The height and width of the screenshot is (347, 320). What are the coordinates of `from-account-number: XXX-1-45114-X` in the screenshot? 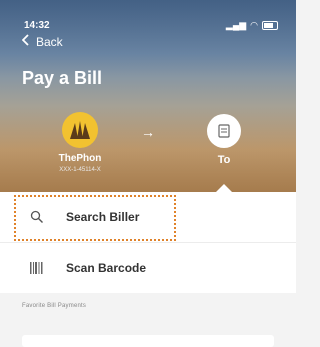 It's located at (80, 170).